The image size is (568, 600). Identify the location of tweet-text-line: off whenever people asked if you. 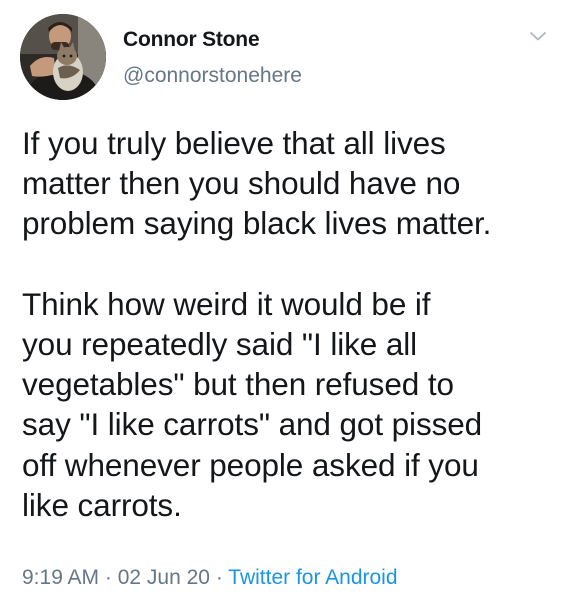
(250, 464).